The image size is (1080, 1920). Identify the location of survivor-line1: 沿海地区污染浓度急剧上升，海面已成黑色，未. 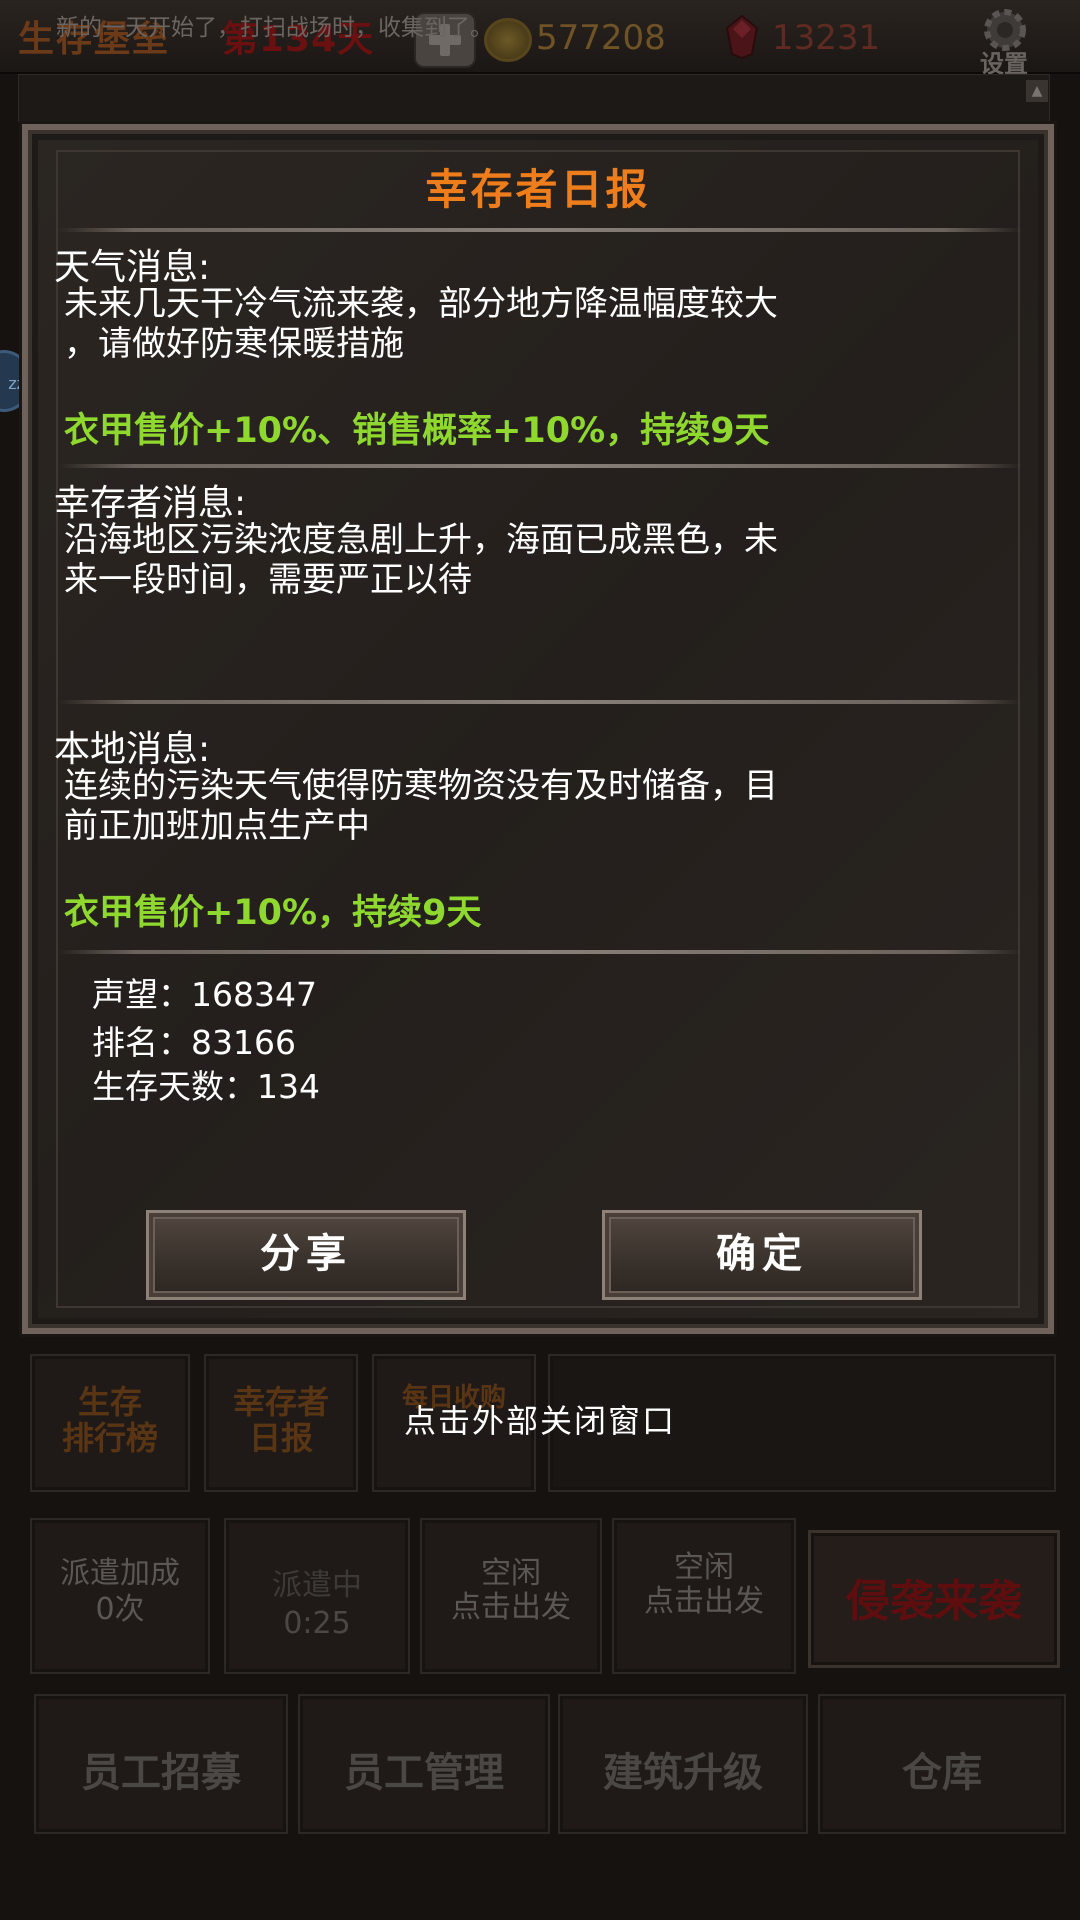
(421, 540).